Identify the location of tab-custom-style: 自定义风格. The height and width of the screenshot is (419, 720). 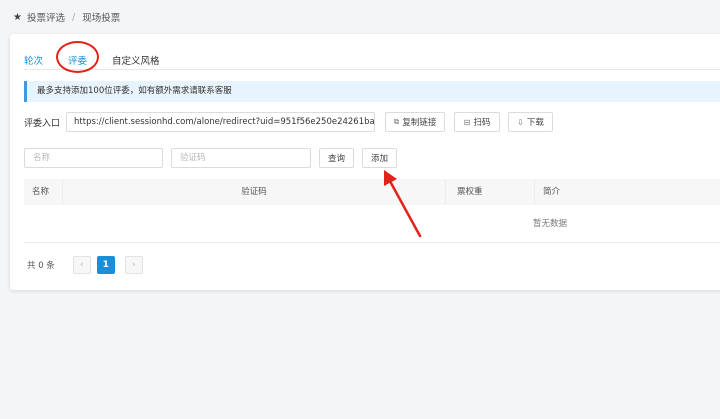
(136, 57).